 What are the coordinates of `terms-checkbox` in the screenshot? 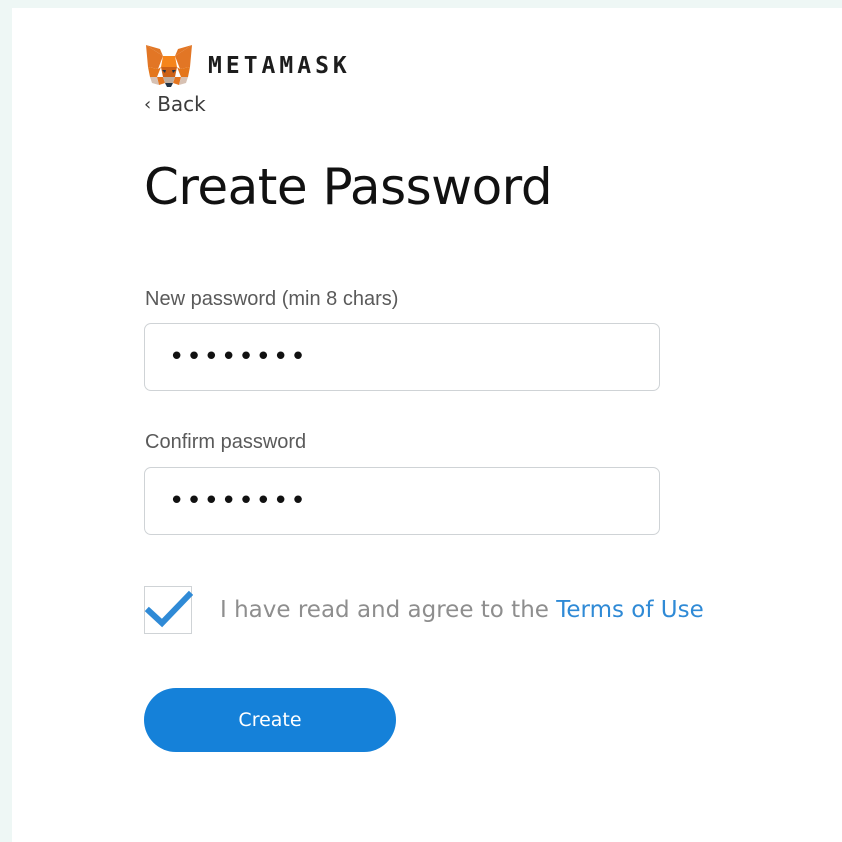 It's located at (168, 610).